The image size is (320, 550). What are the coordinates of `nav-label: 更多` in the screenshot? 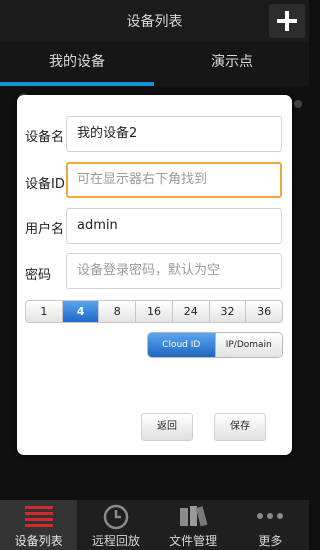 It's located at (270, 541).